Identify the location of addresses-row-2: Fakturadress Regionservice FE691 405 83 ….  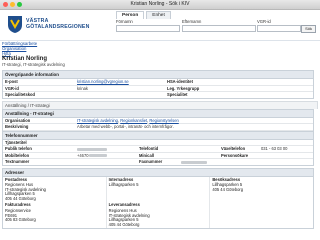
(158, 215).